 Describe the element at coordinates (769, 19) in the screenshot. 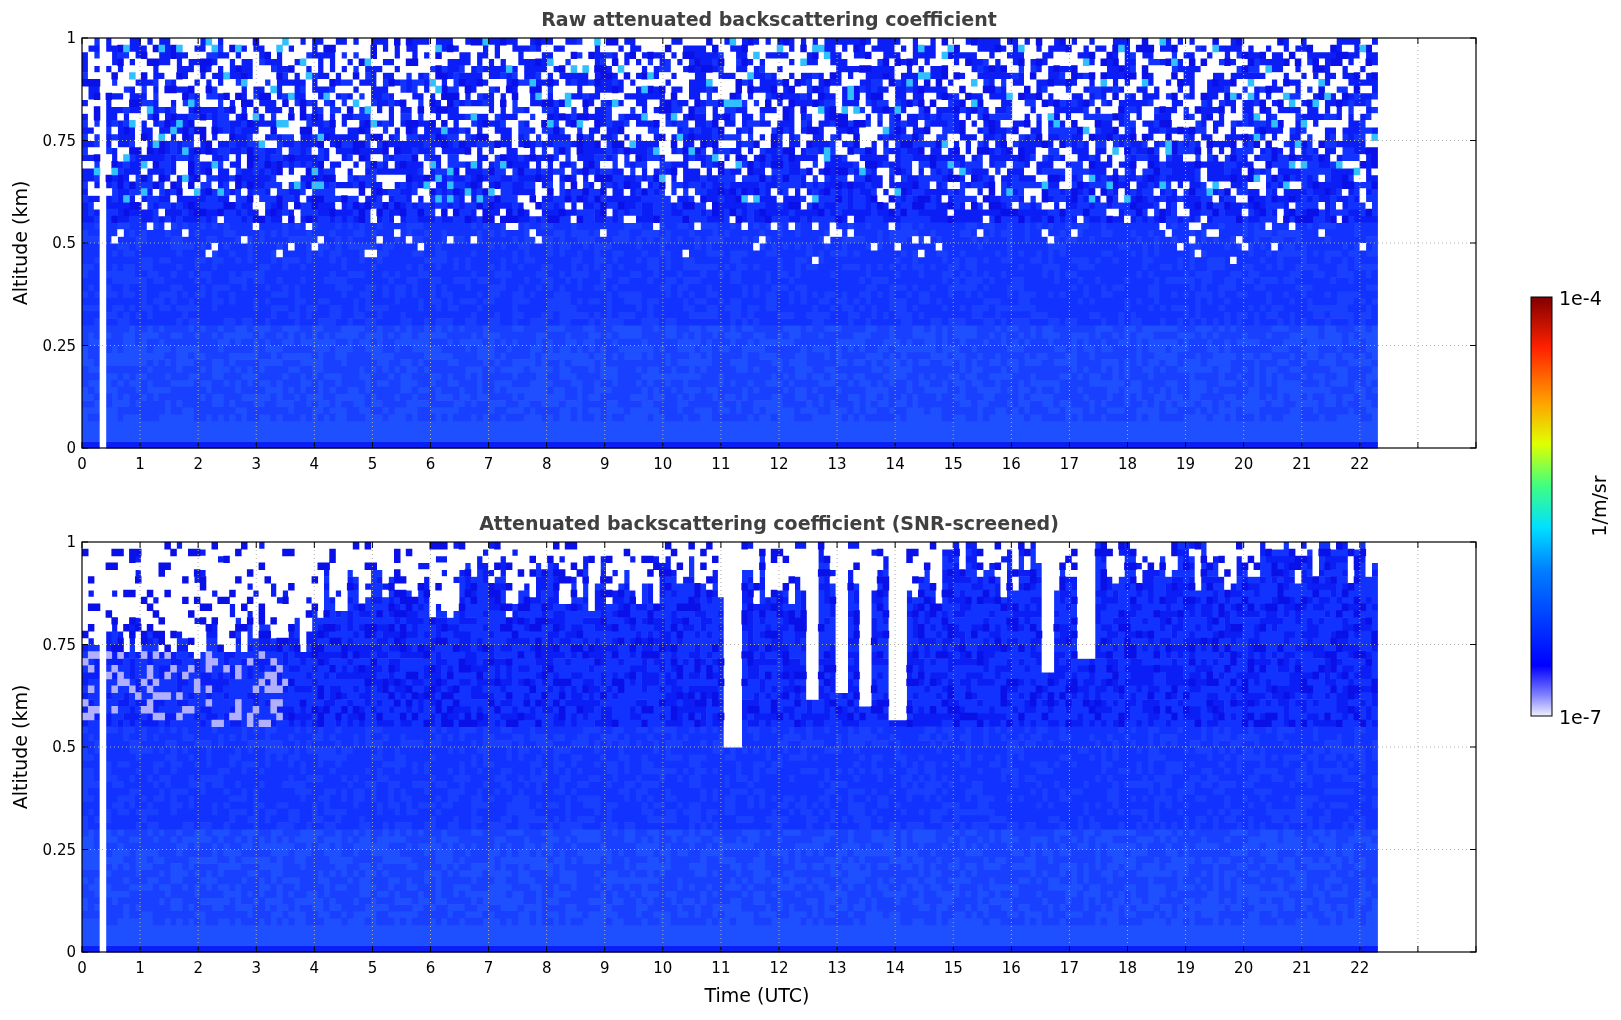

I see `plot-title: Raw attenuated backscattering coefficient` at that location.